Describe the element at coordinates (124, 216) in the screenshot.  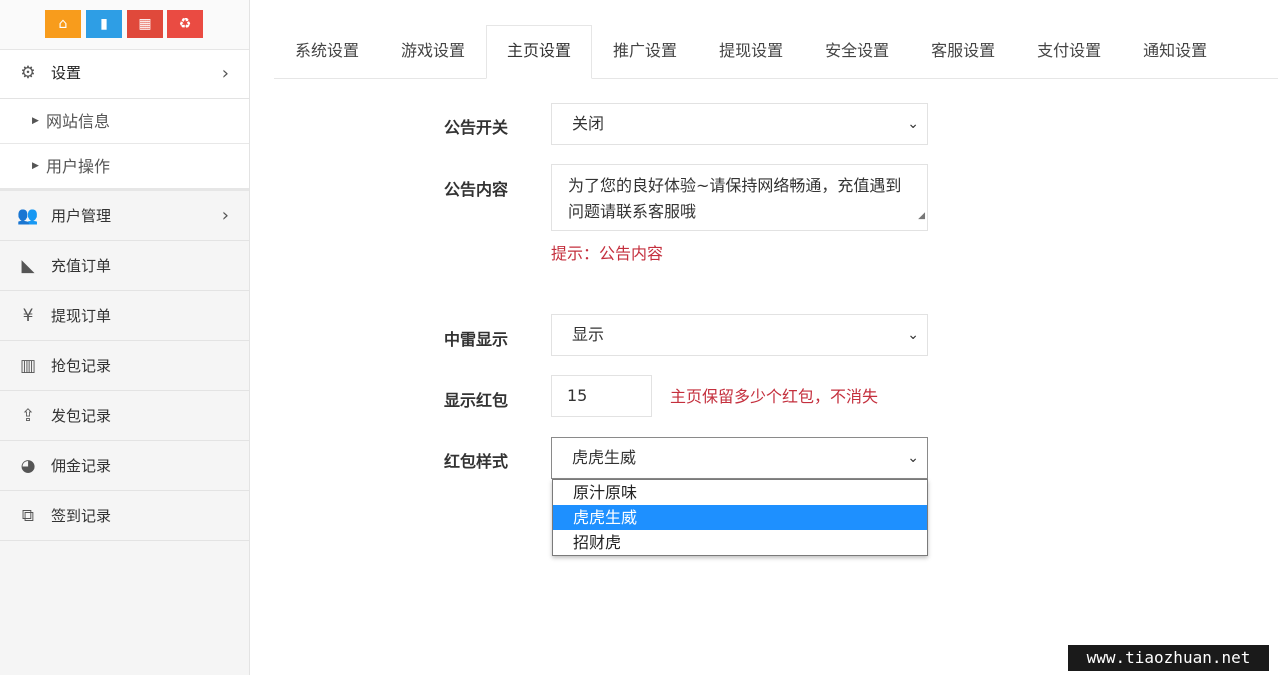
I see `sidebar-item-user-management: 👥 用户管理 ›` at that location.